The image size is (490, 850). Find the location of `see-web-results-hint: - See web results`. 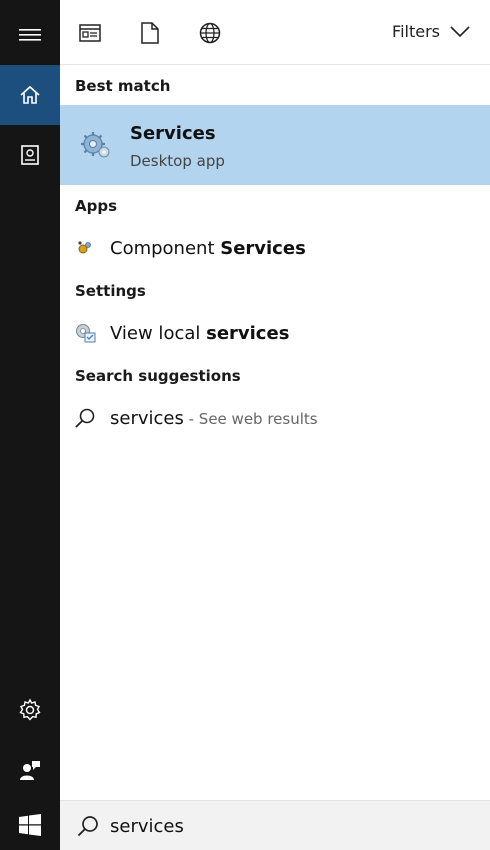

see-web-results-hint: - See web results is located at coordinates (250, 418).